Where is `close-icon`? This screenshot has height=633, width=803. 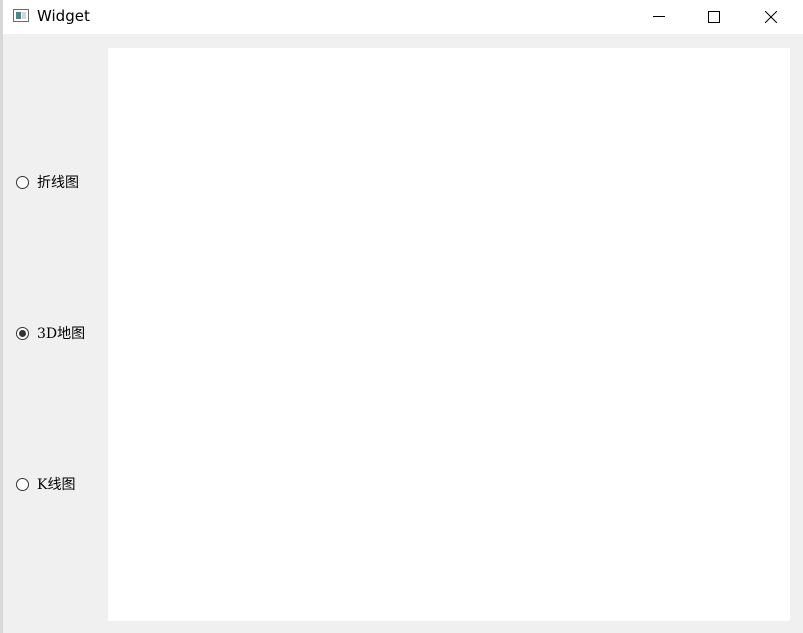
close-icon is located at coordinates (771, 17).